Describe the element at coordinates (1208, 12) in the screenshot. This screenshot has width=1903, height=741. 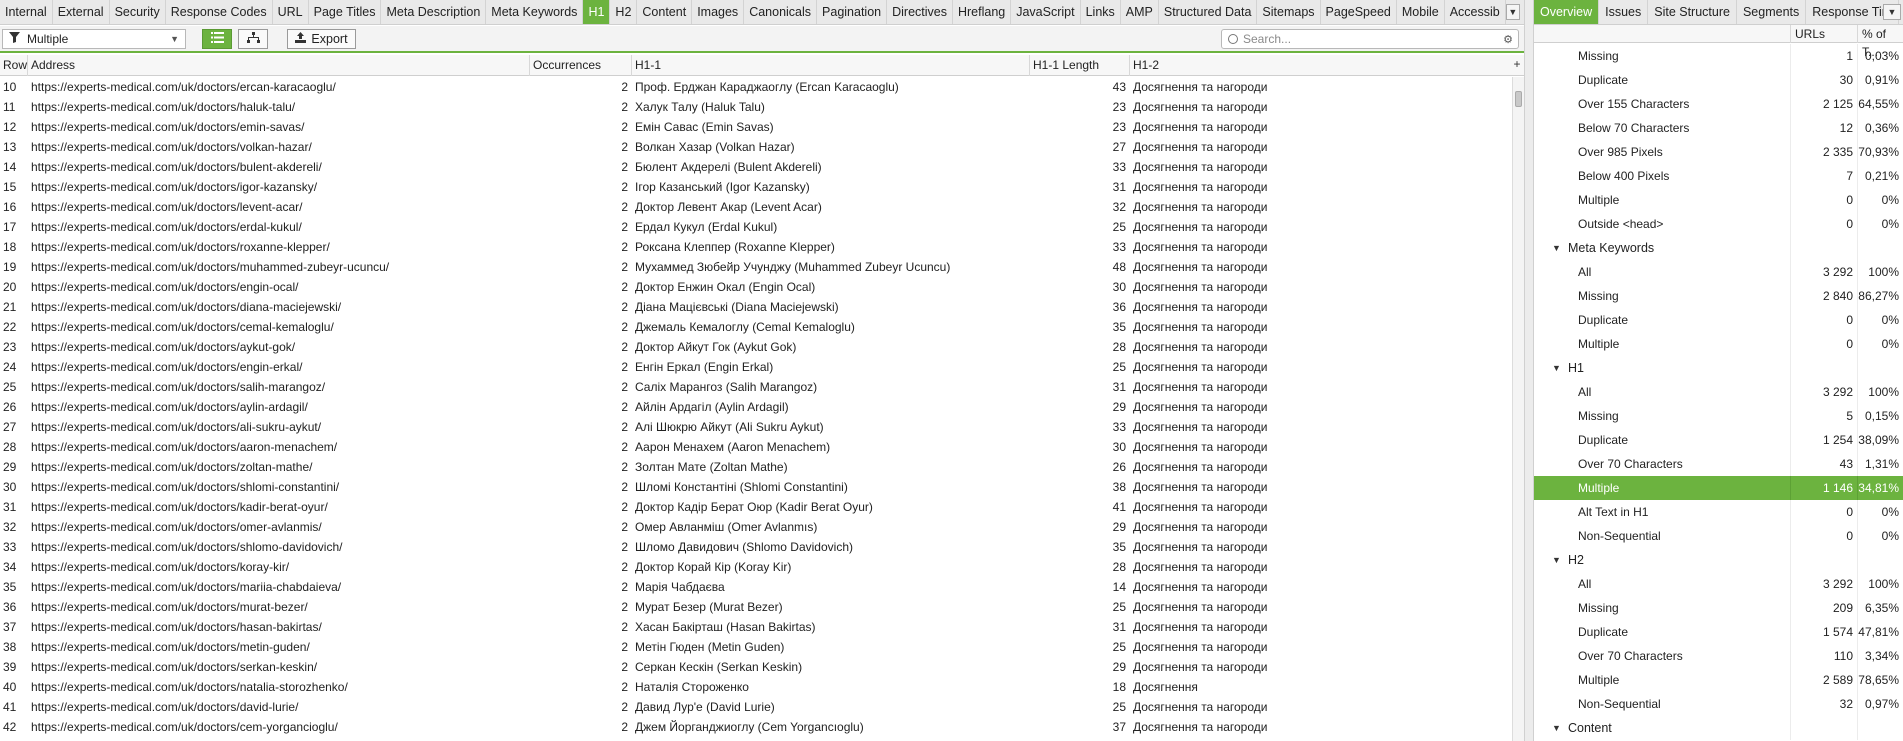
I see `tab-structured-data: Structured Data` at that location.